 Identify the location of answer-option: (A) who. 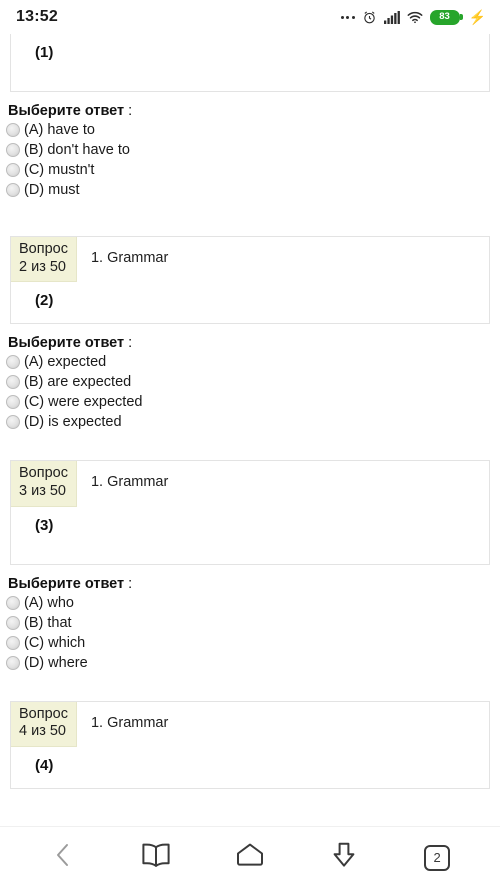
(253, 603).